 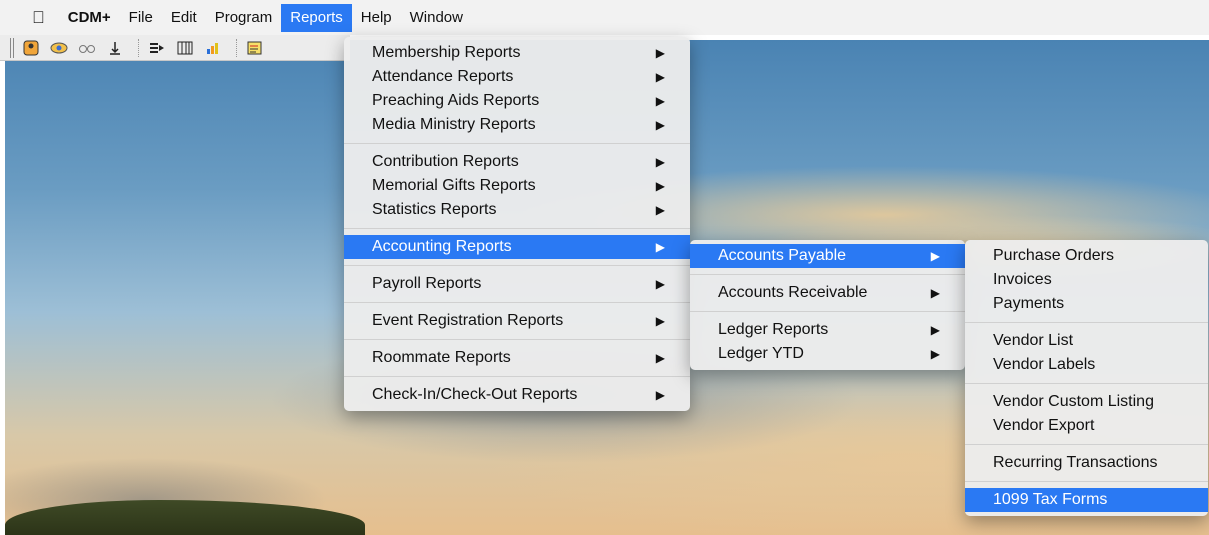 I want to click on menu-item-vendor-custom-listing: Vendor Custom Listing, so click(x=1086, y=402).